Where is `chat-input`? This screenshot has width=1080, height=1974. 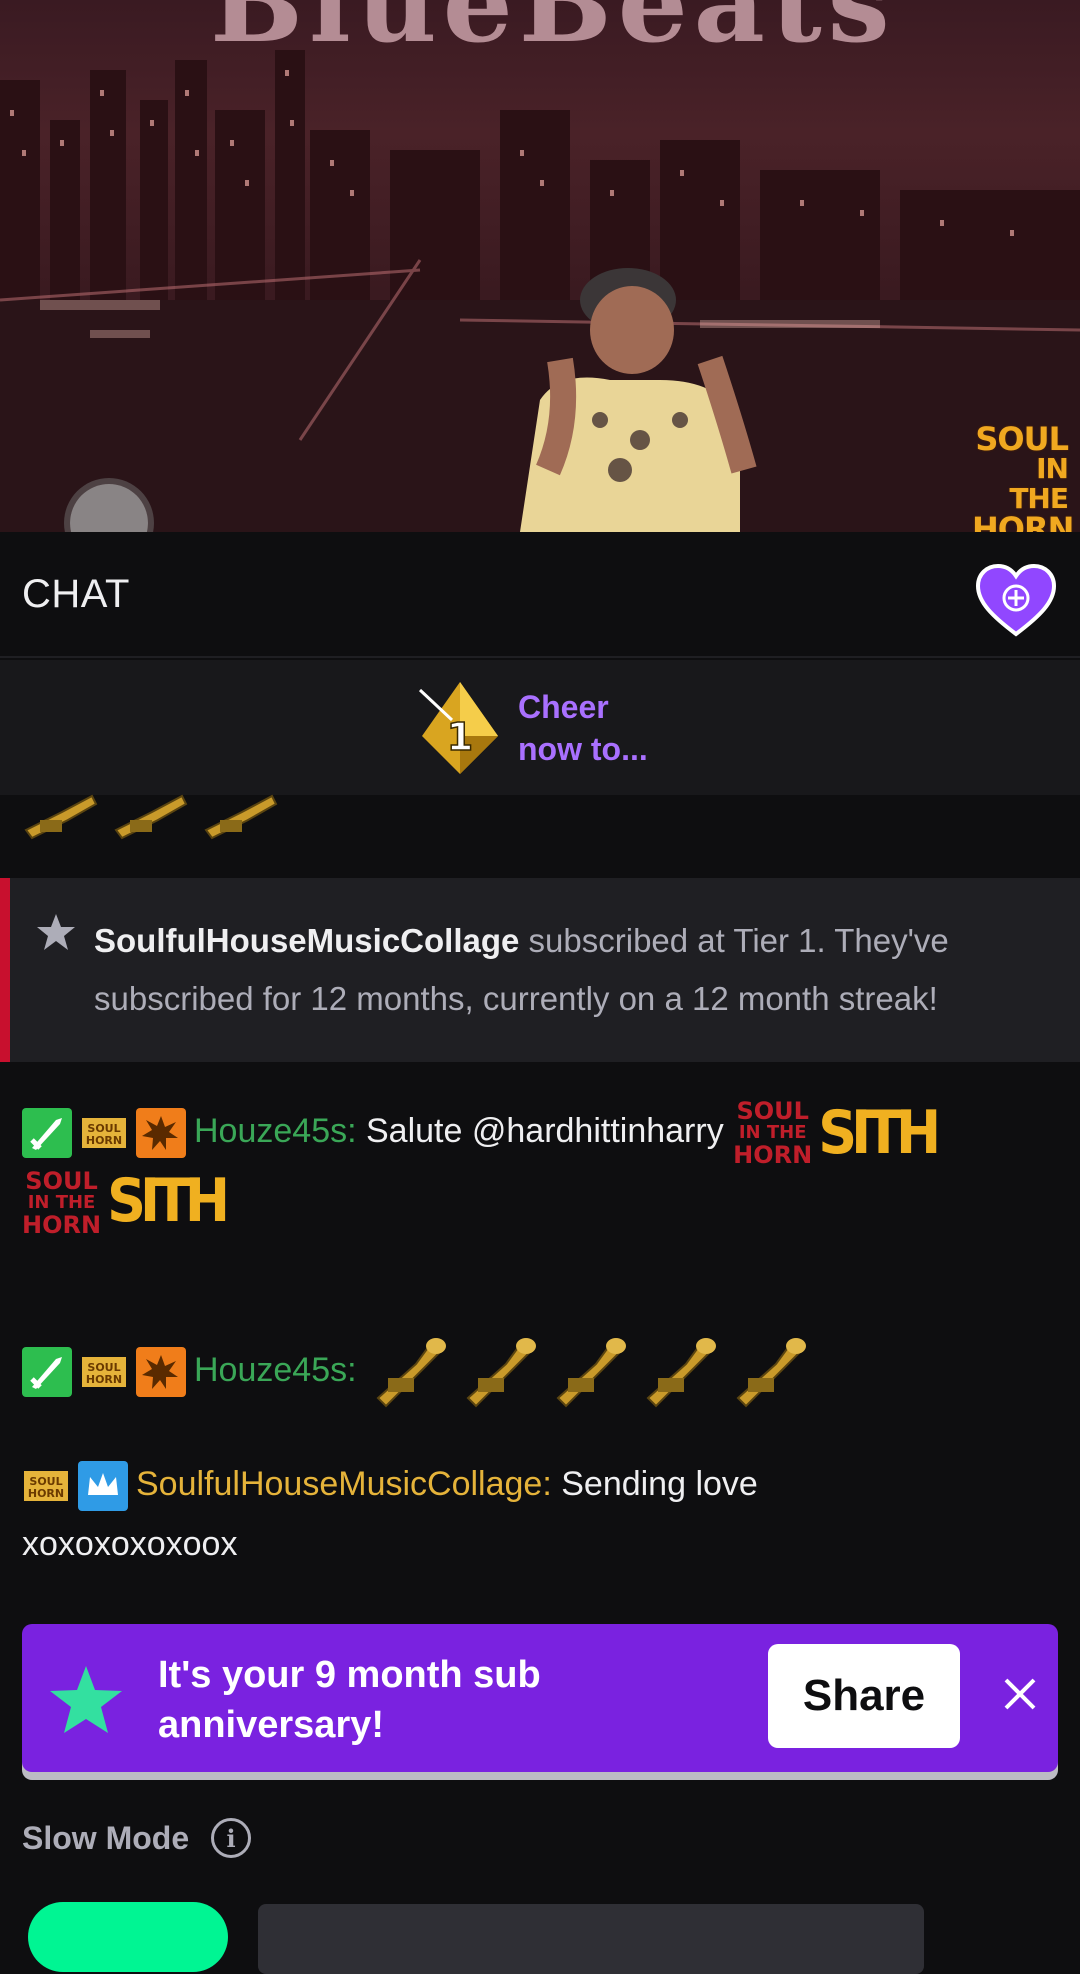 chat-input is located at coordinates (591, 1939).